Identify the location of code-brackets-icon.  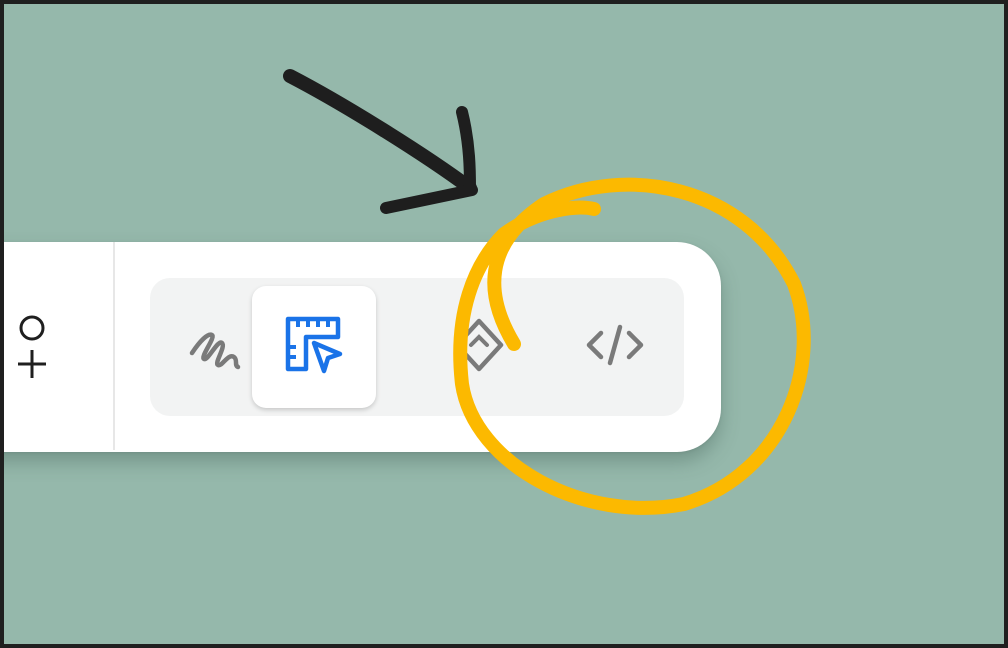
(615, 347).